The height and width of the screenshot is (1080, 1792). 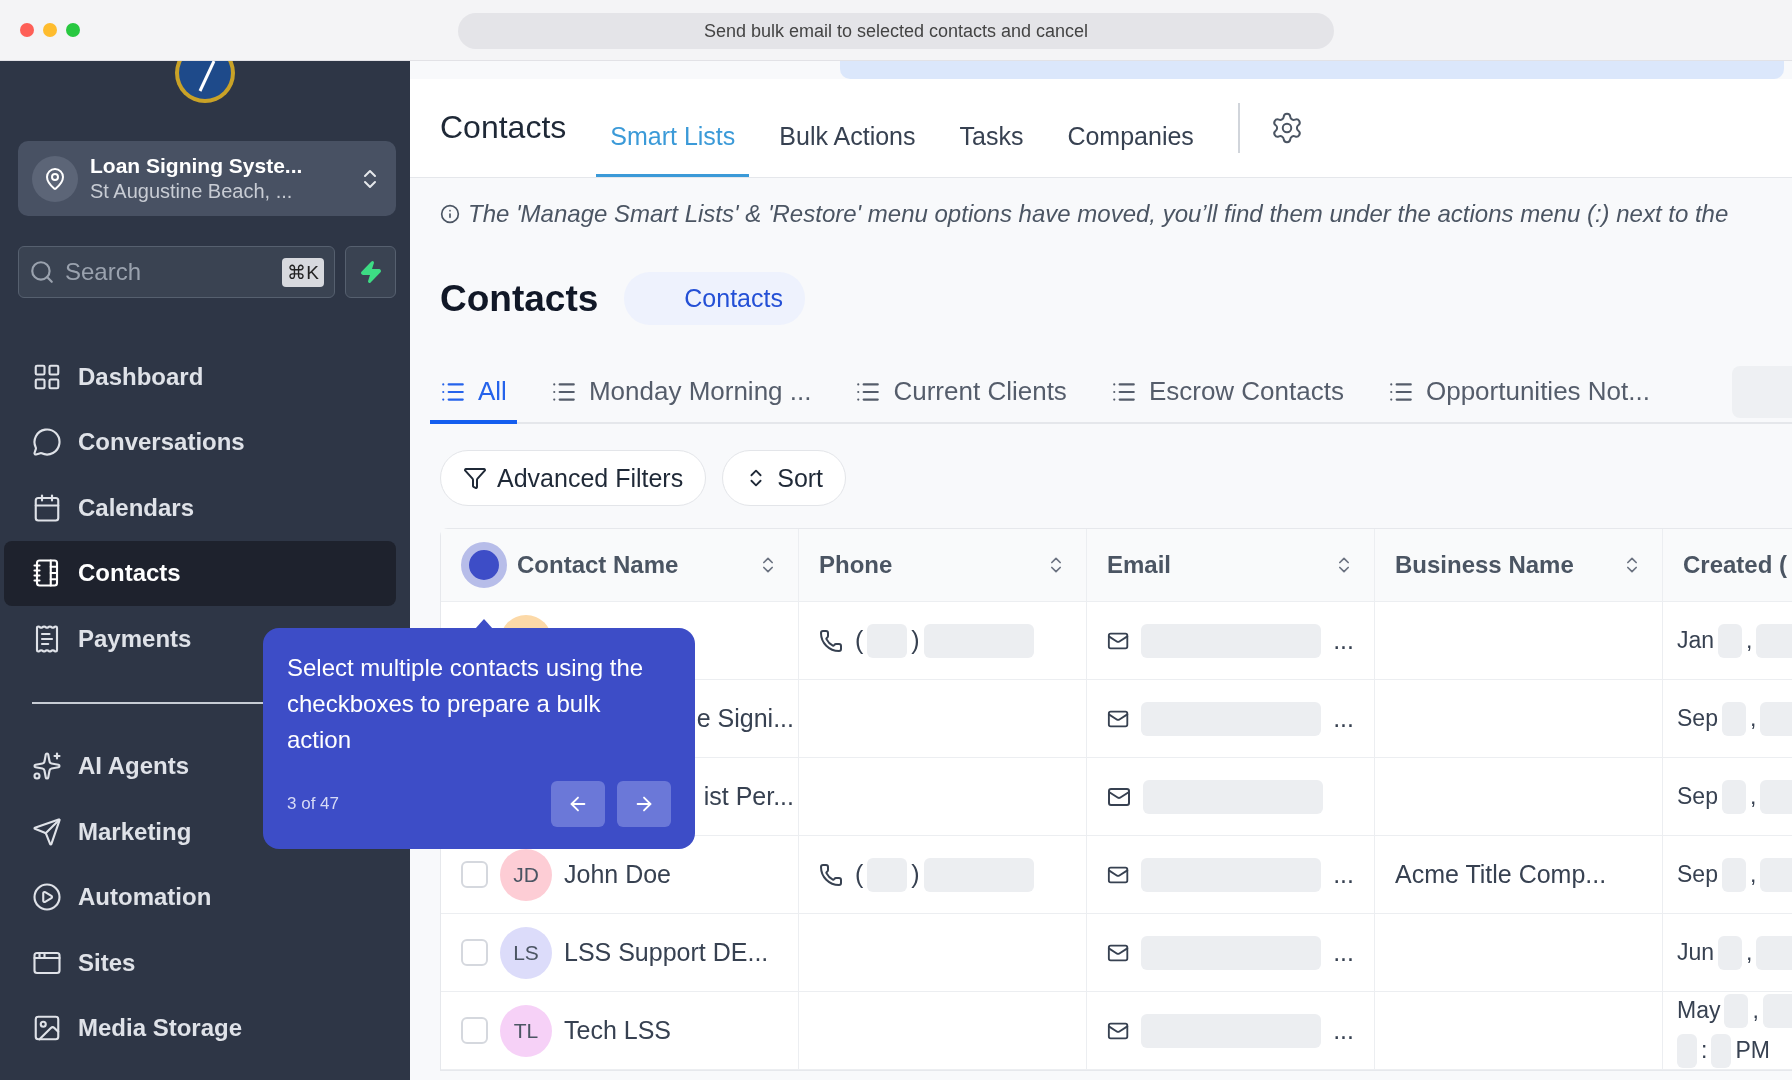 I want to click on column-header: Created (, so click(x=1735, y=565).